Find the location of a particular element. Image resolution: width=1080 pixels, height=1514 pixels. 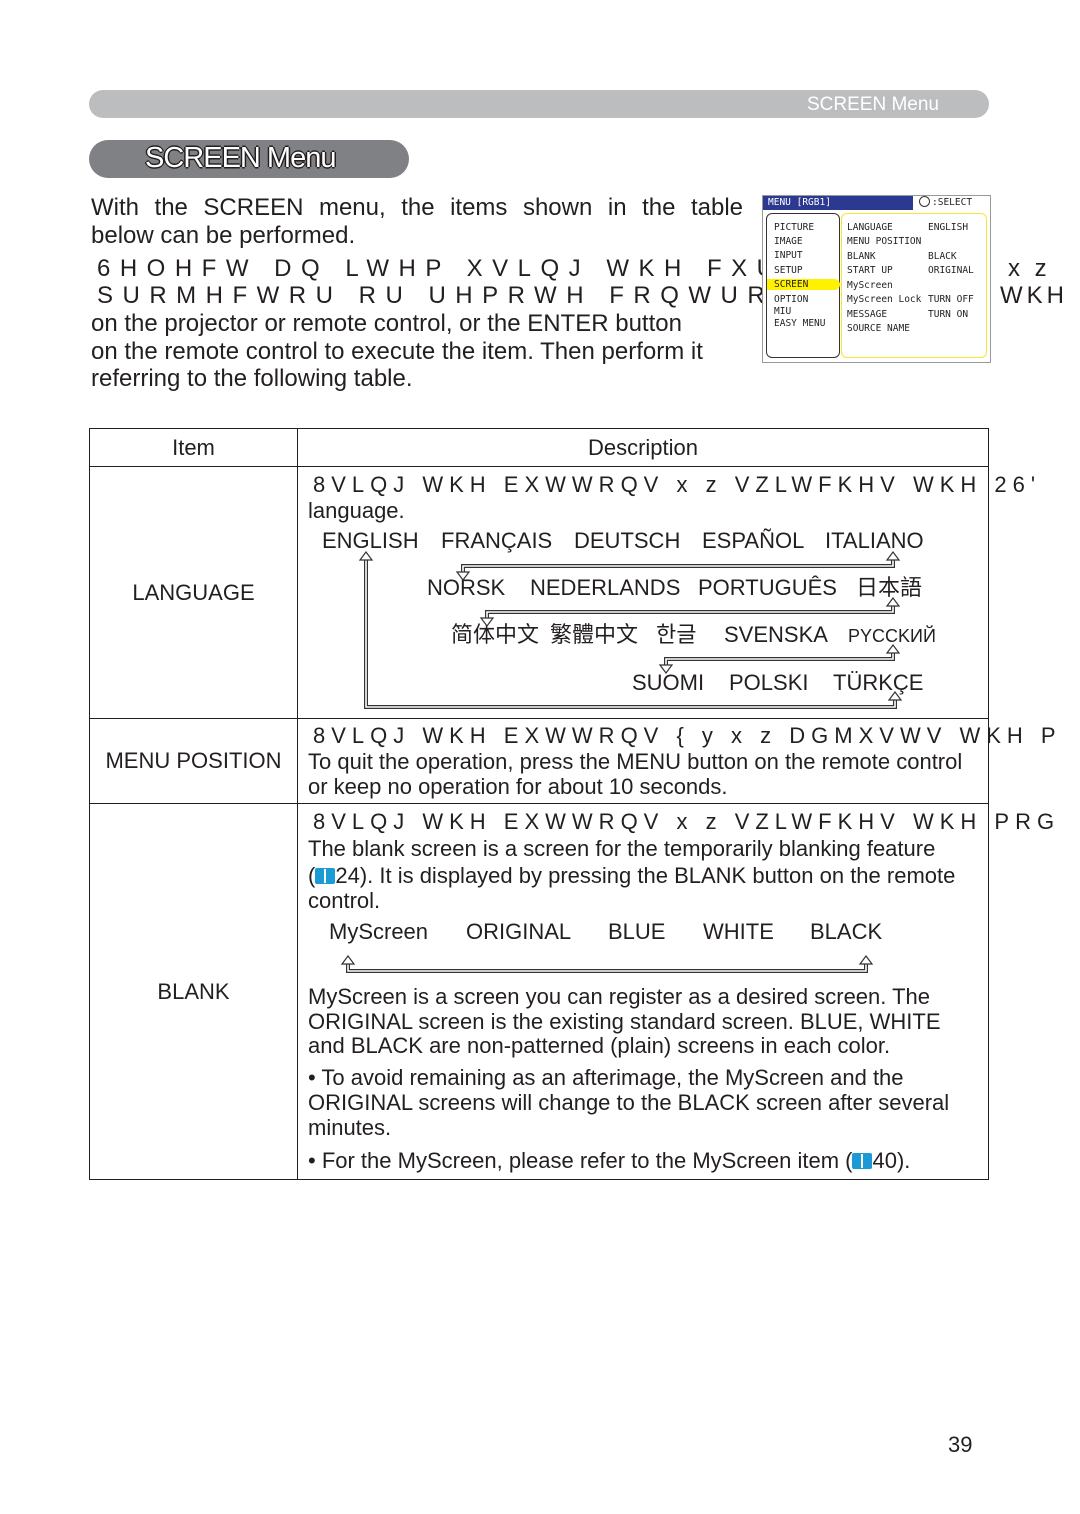

intro-garbled-line: x z is located at coordinates (1029, 268).